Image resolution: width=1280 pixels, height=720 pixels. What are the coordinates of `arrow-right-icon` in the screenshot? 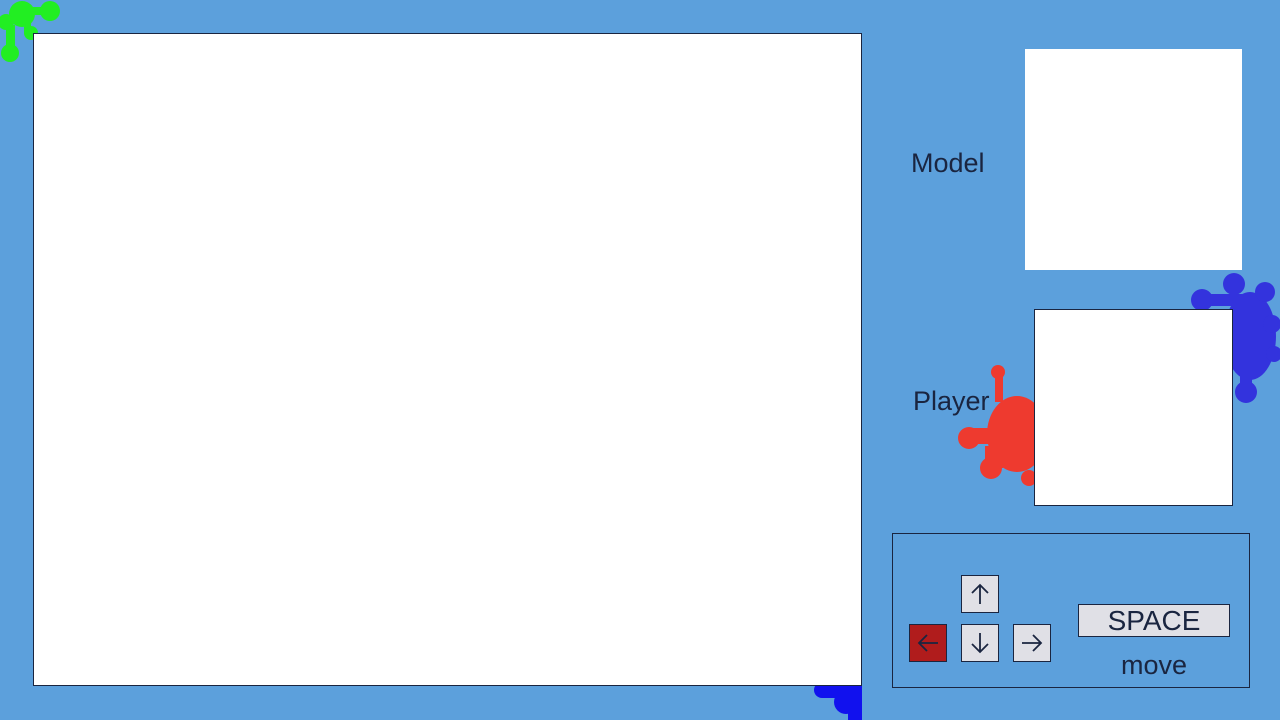 It's located at (1032, 643).